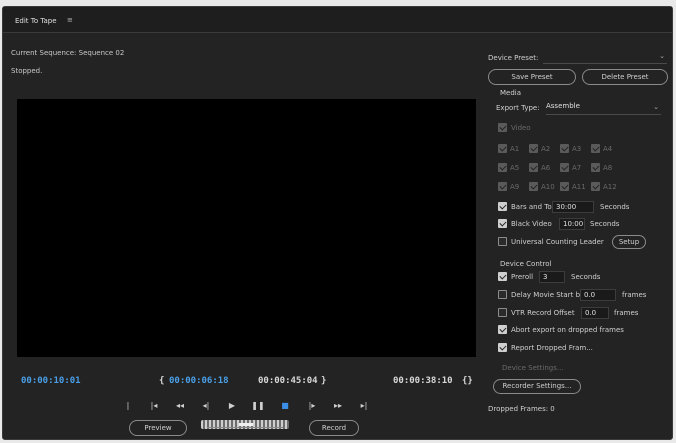  I want to click on out-bracket: }, so click(324, 381).